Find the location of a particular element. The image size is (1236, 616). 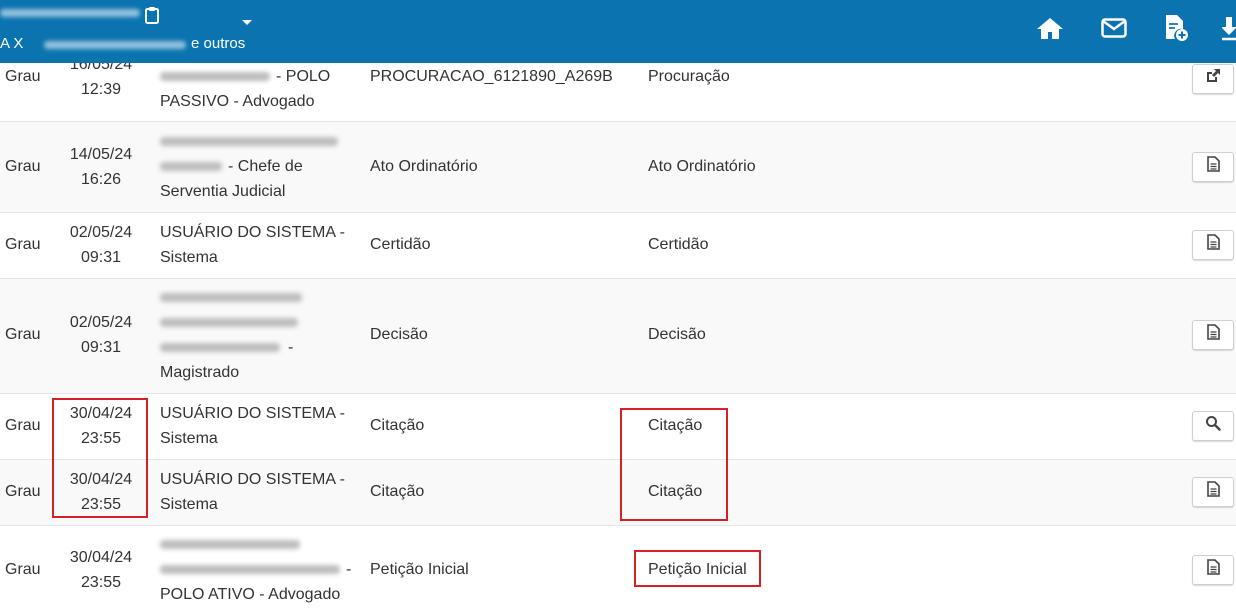

author-line: Magistrado is located at coordinates (200, 372).